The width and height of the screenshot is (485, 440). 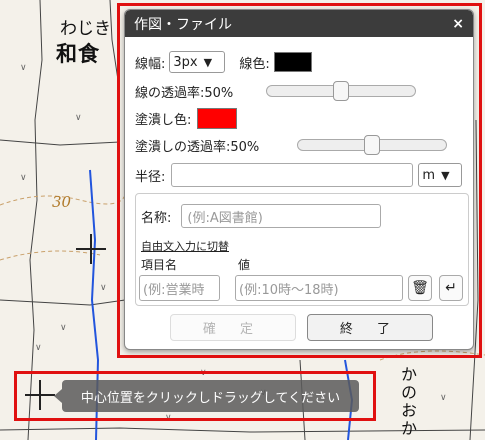 What do you see at coordinates (289, 290) in the screenshot?
I see `value-placeholder: (例:10時～18時)` at bounding box center [289, 290].